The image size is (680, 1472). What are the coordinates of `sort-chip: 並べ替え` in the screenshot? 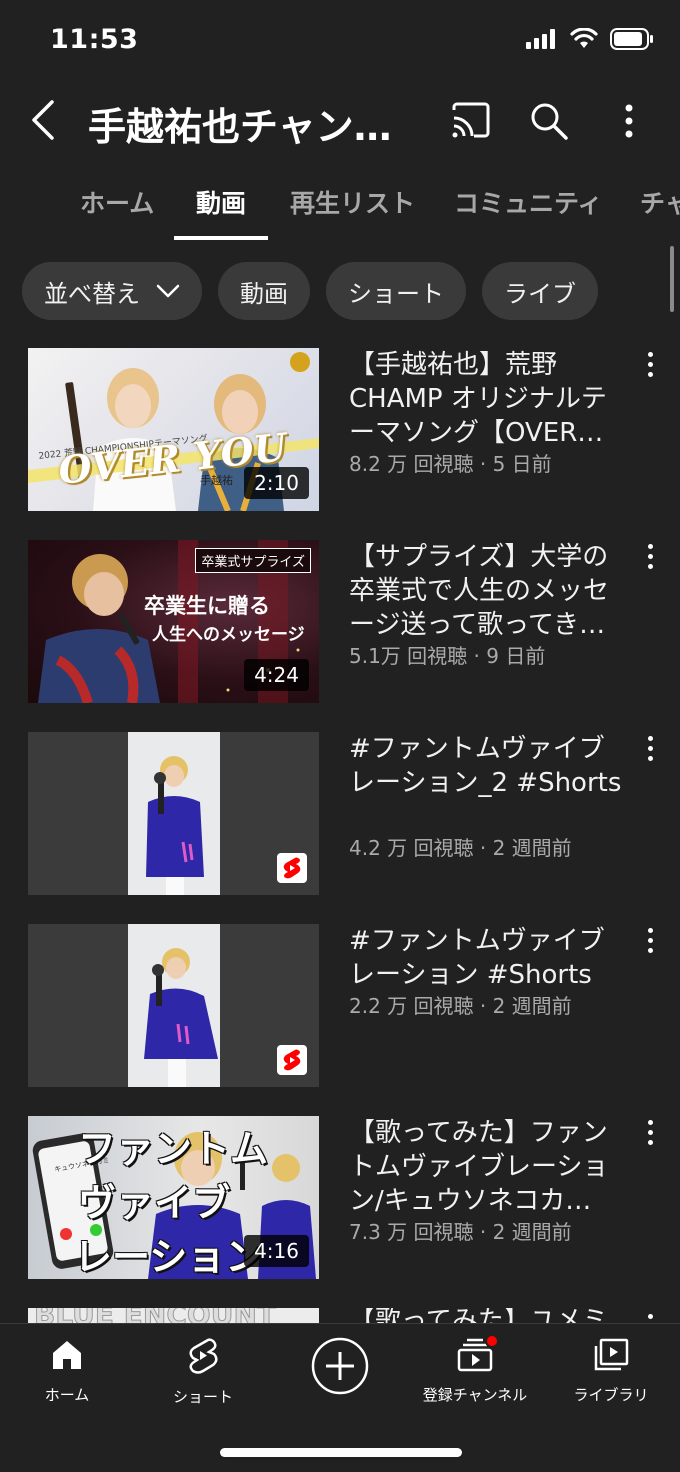 It's located at (112, 291).